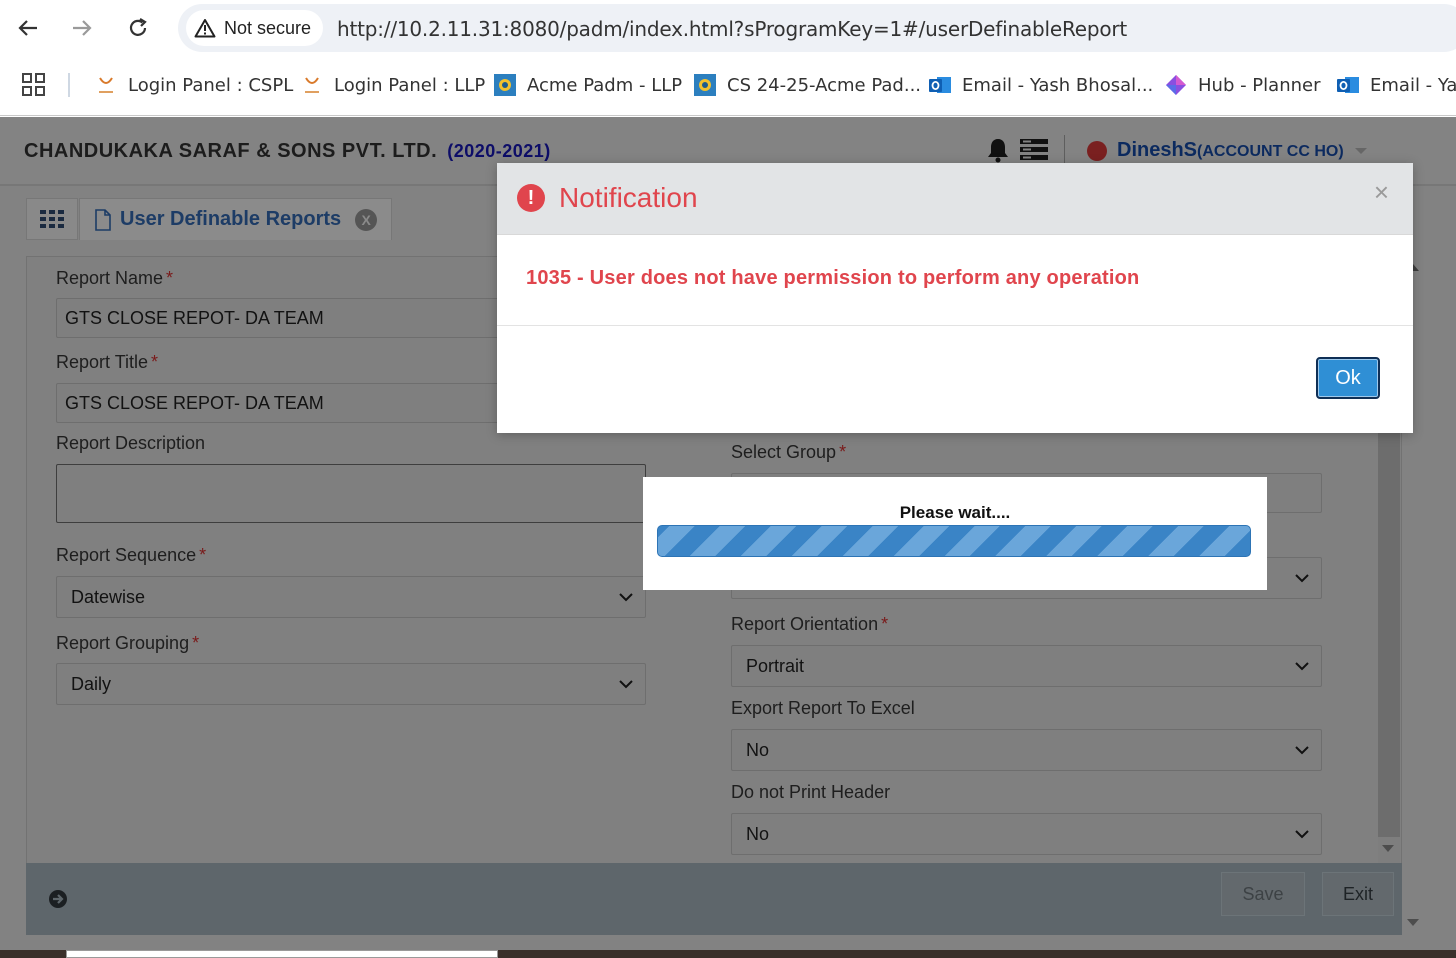 The height and width of the screenshot is (958, 1456). Describe the element at coordinates (628, 197) in the screenshot. I see `notification-title-text: Notification` at that location.